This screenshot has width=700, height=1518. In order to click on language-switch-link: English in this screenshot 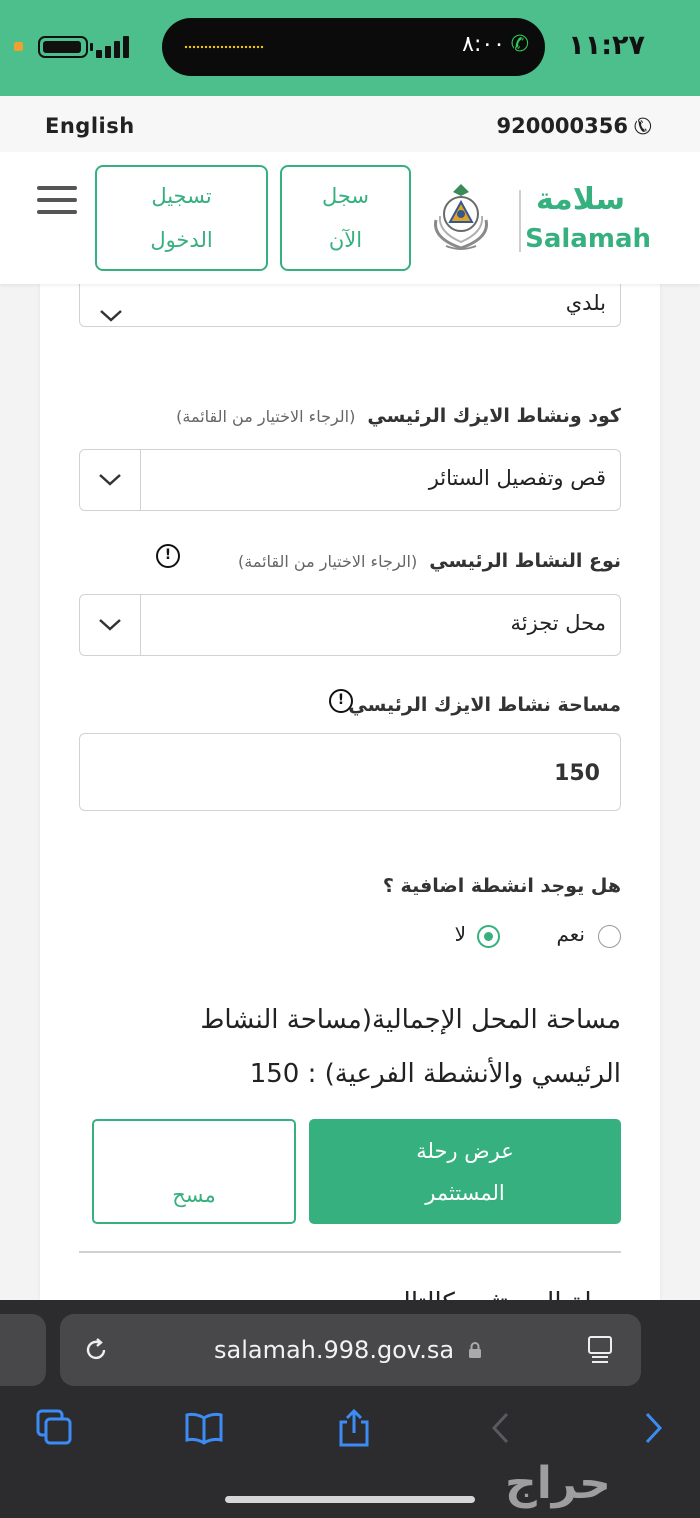, I will do `click(90, 126)`.